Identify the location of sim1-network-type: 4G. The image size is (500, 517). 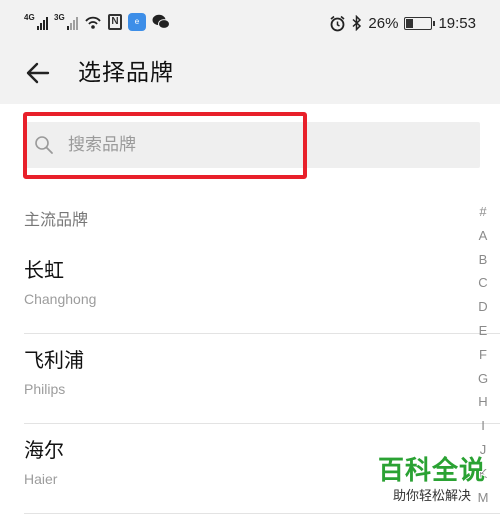
(29, 17).